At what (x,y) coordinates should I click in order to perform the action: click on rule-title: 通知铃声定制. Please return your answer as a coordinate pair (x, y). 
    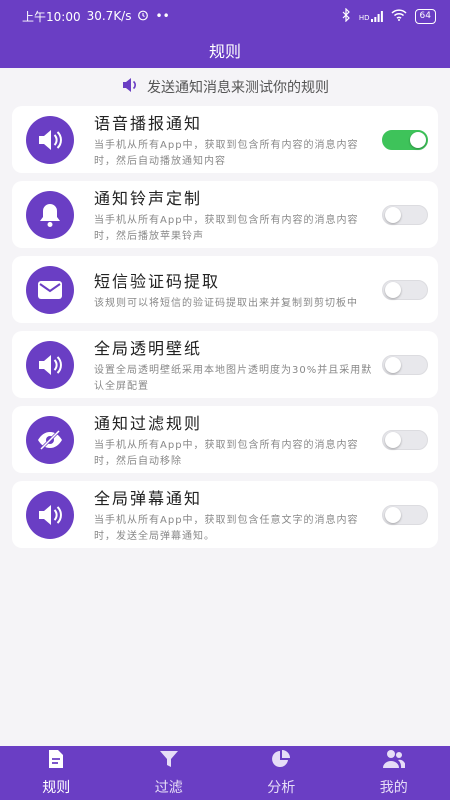
    Looking at the image, I should click on (148, 198).